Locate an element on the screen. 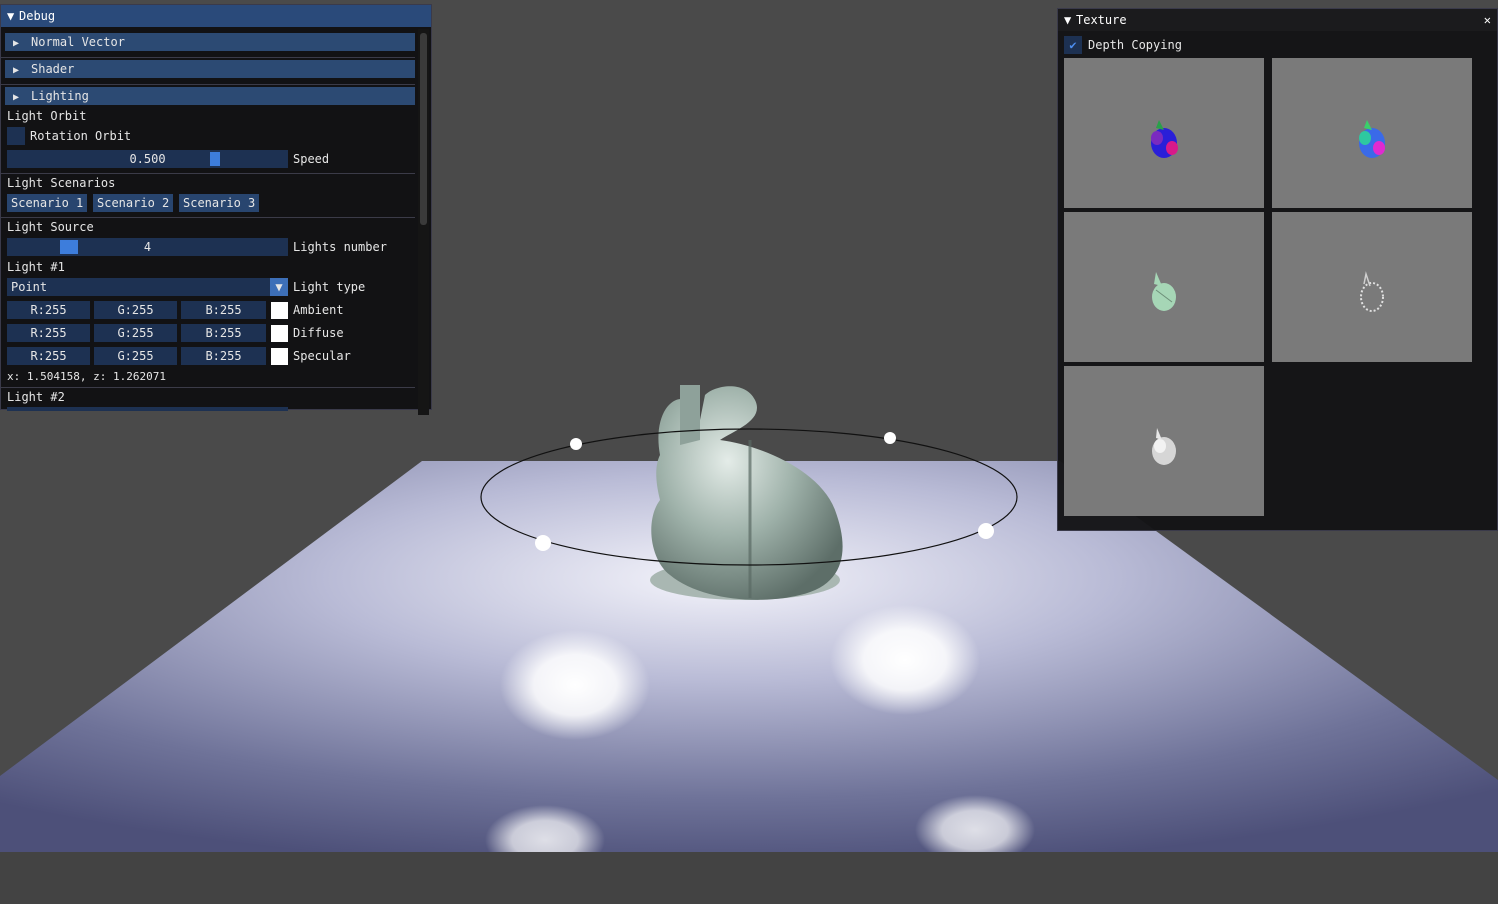 The height and width of the screenshot is (904, 1498). normal-bunny-thumb is located at coordinates (1164, 139).